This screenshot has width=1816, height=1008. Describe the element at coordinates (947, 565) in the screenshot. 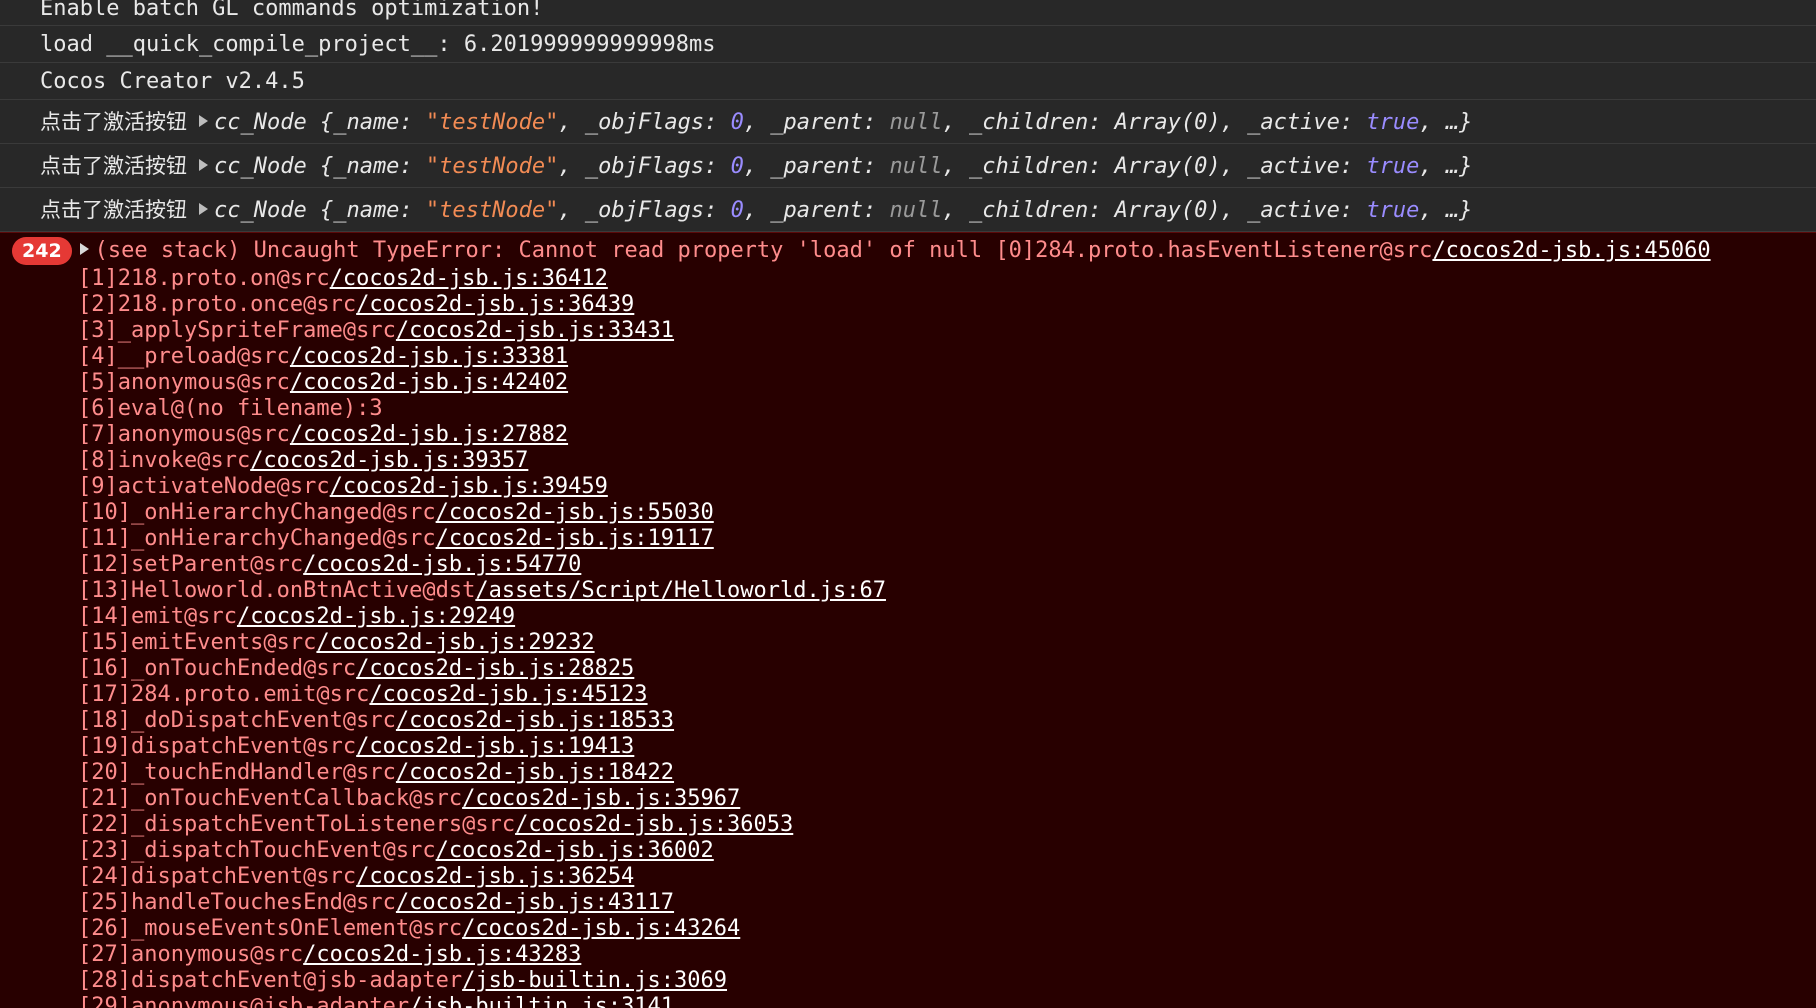

I see `stack-frame: [12]setParent@src/cocos2d-jsb.js:54770` at that location.